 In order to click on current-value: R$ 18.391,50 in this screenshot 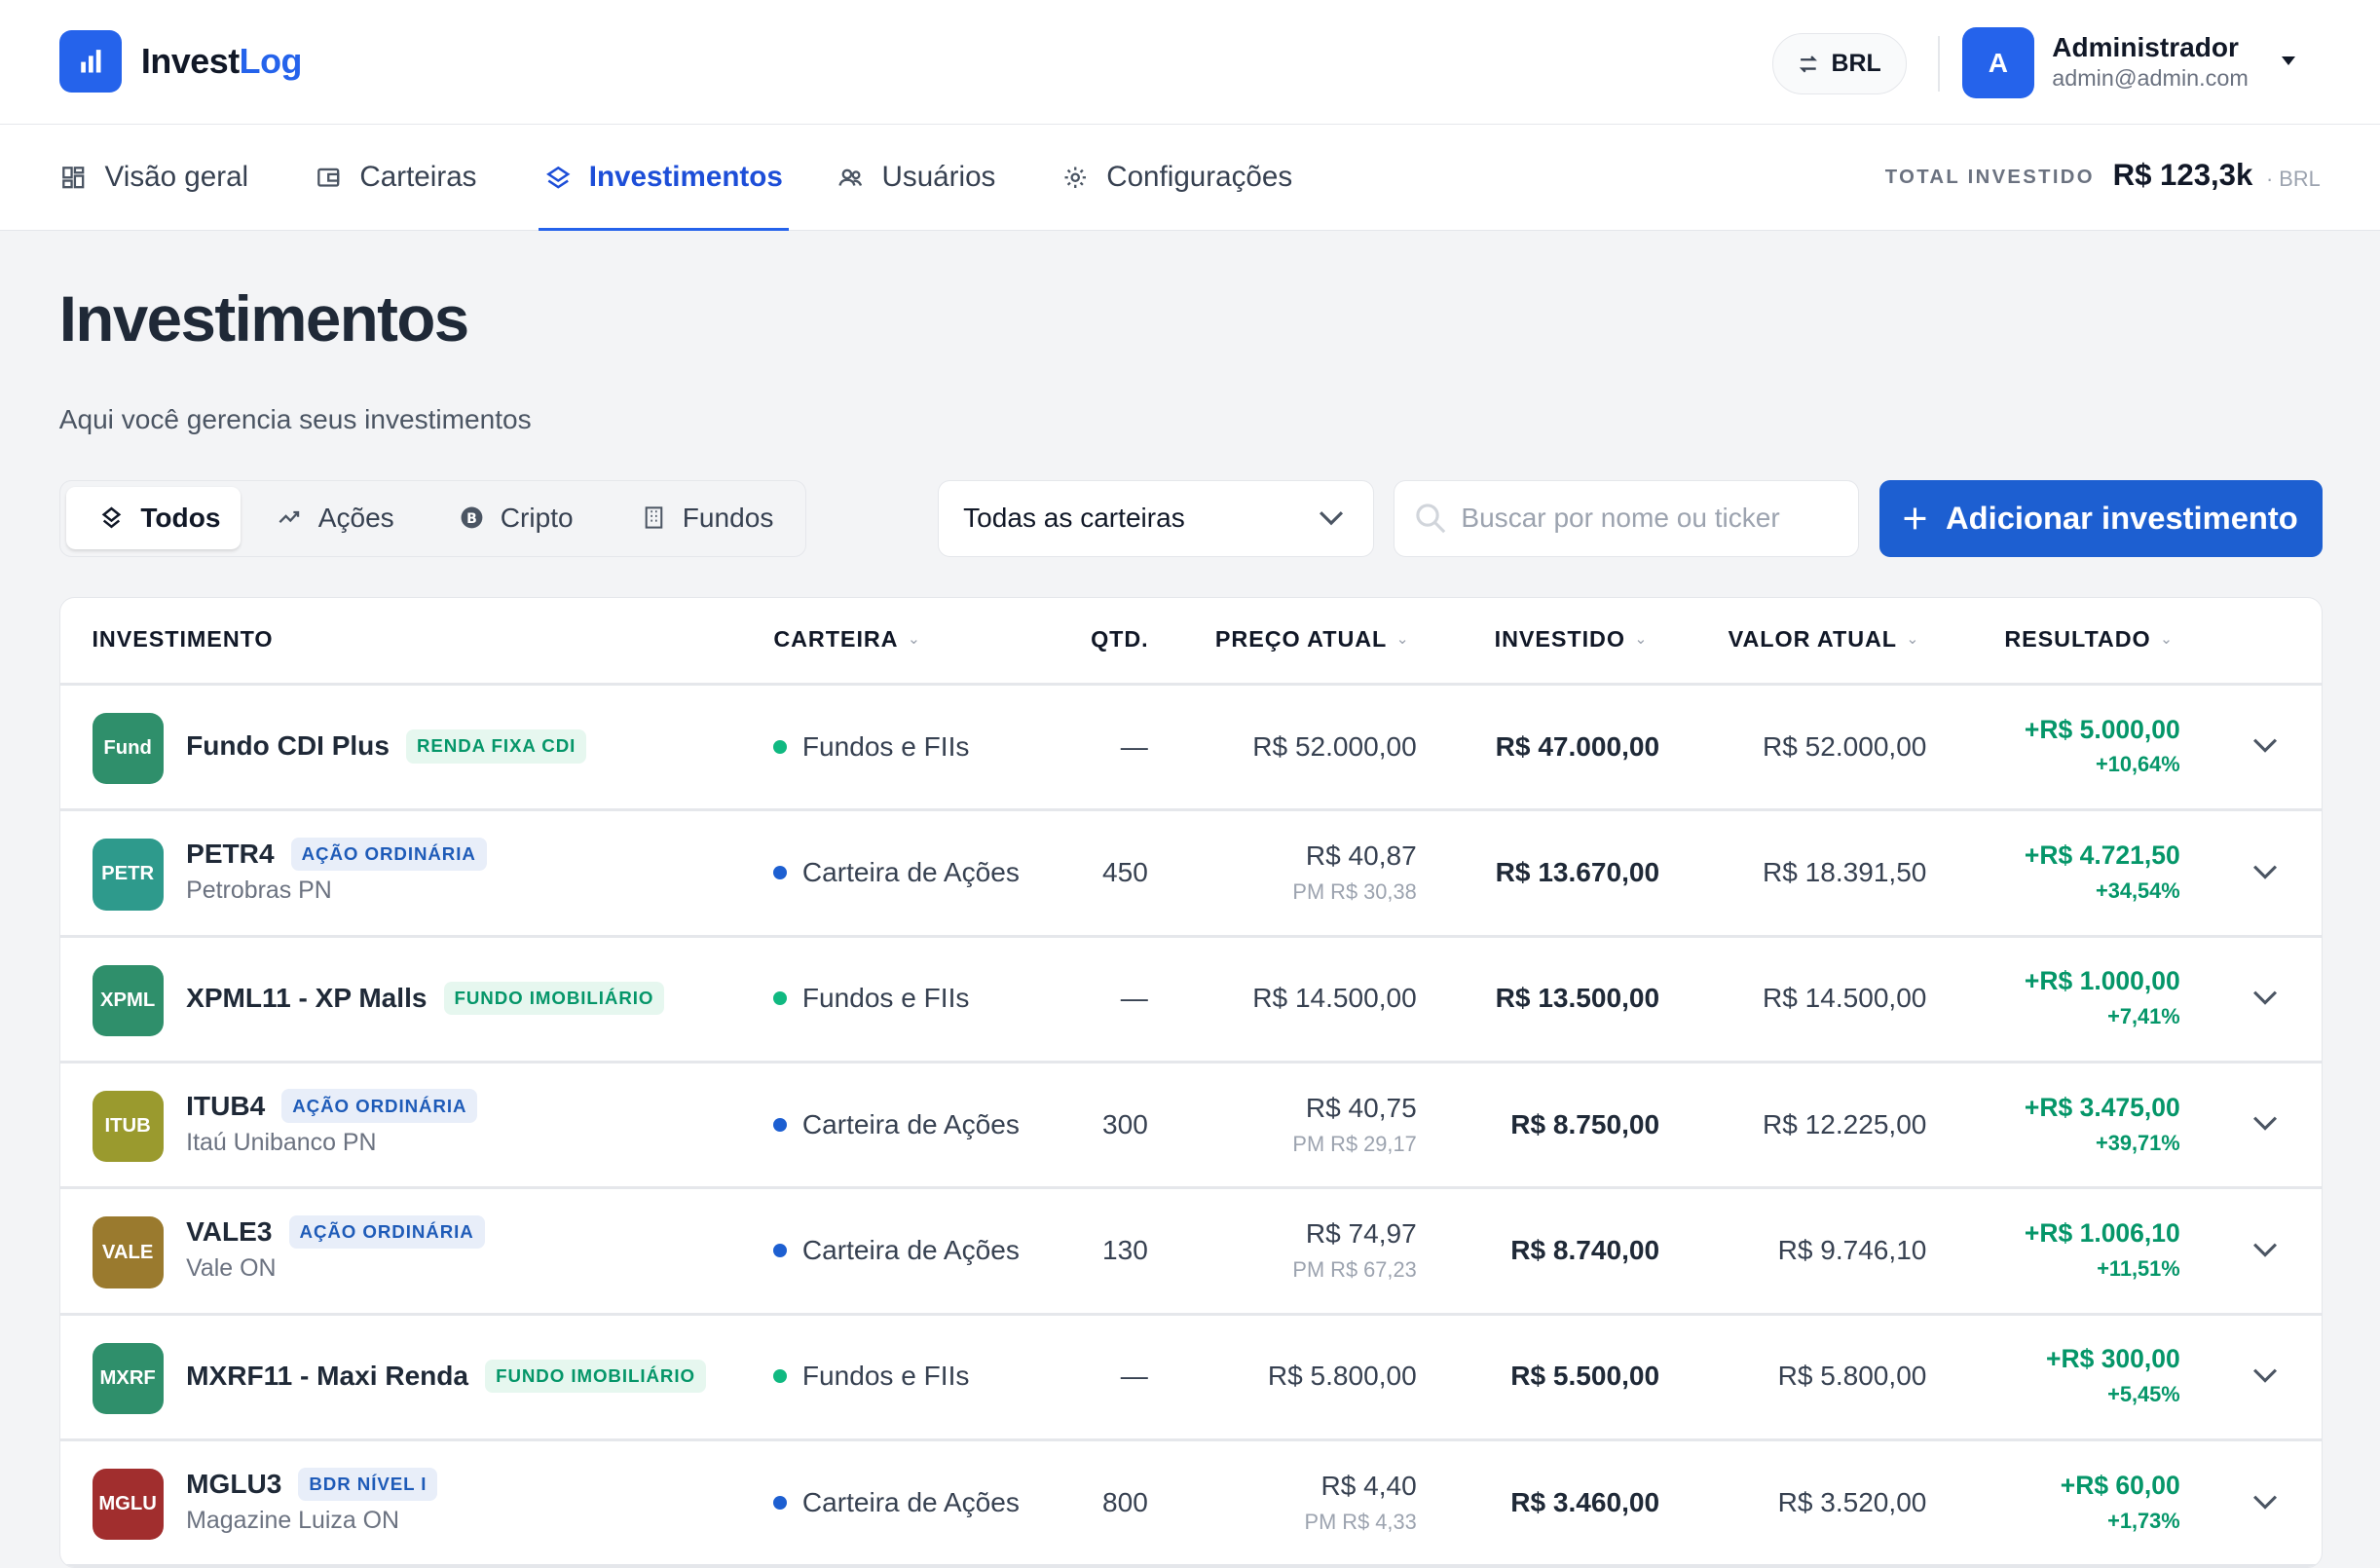, I will do `click(1844, 872)`.